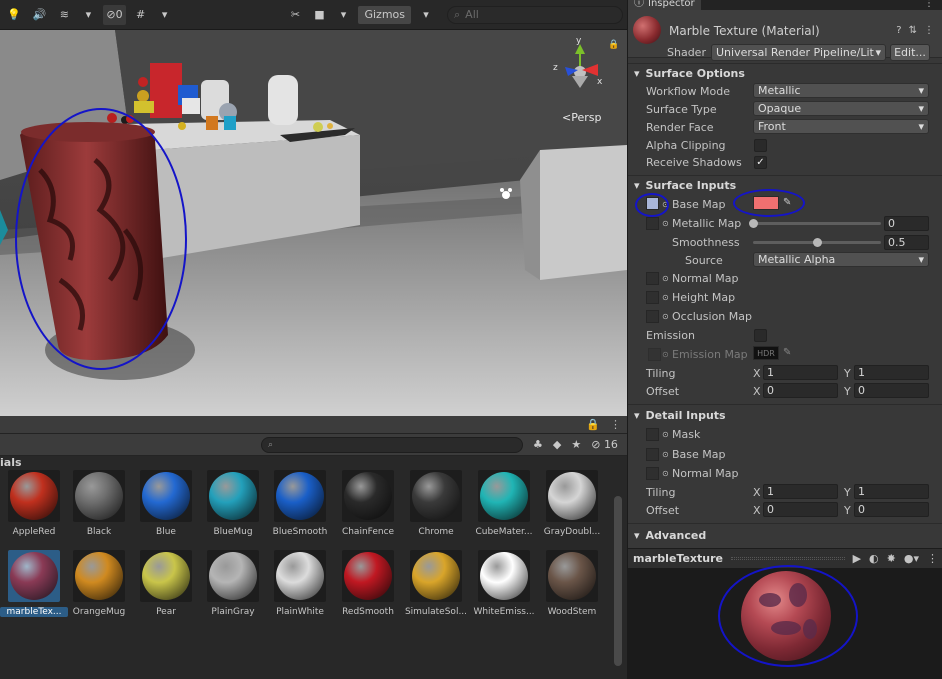  Describe the element at coordinates (760, 162) in the screenshot. I see `receive-shadows-checkbox: ✓` at that location.